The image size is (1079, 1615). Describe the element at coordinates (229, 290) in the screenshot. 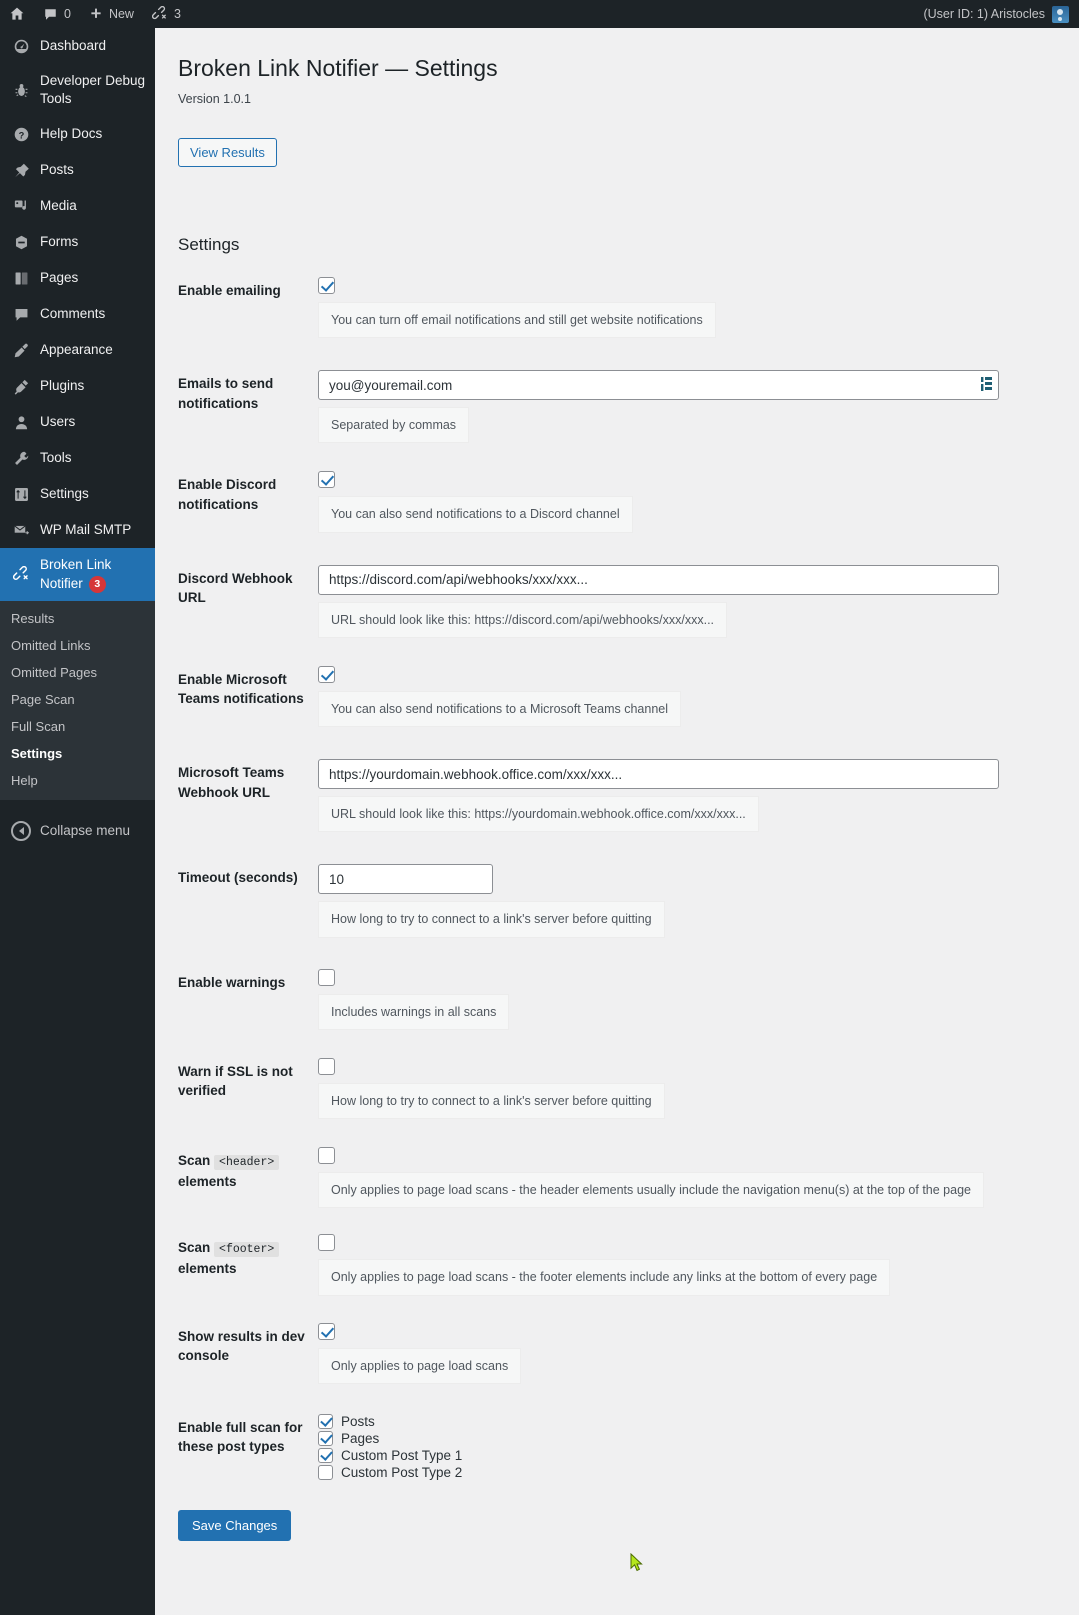

I see `label-enable-emailing: Enable emailing` at that location.